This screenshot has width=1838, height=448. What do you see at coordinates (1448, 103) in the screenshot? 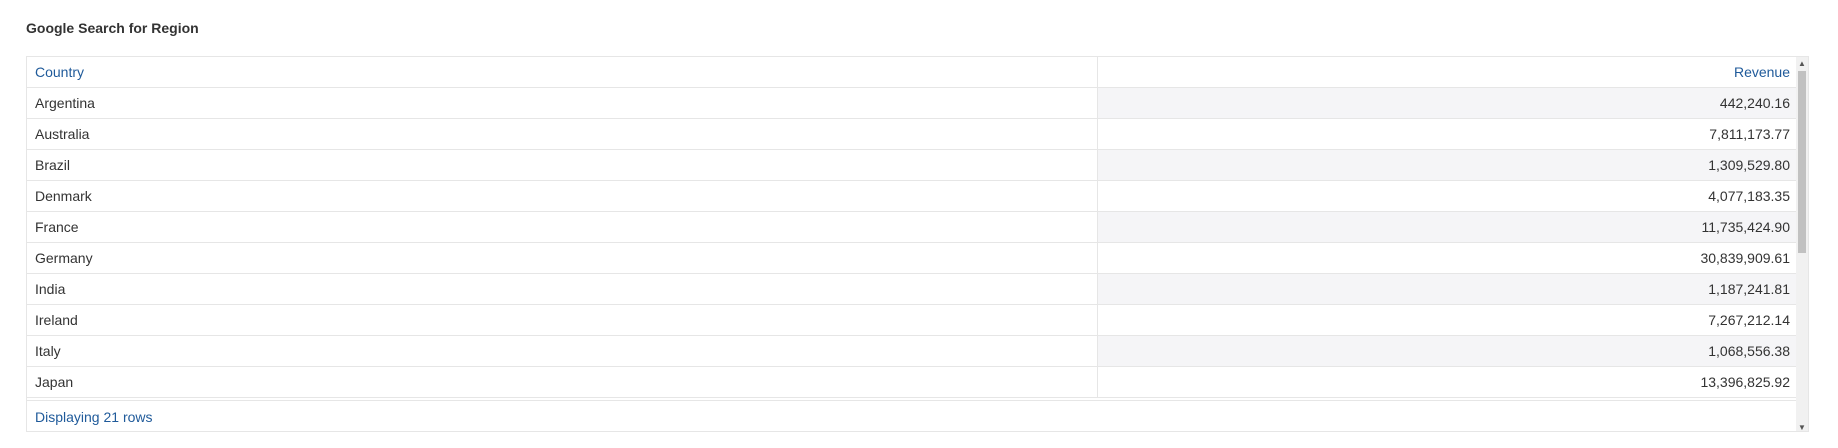
I see `cell-revenue: 442,240.16` at bounding box center [1448, 103].